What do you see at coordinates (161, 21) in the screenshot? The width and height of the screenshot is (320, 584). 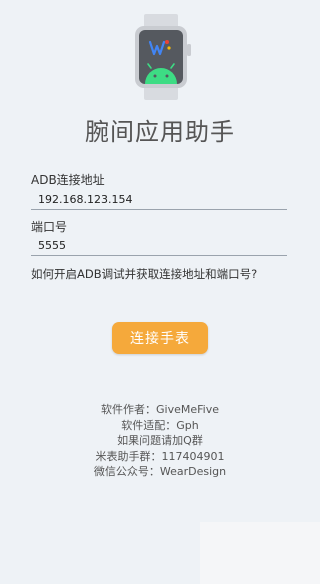 I see `watch-strap-top` at bounding box center [161, 21].